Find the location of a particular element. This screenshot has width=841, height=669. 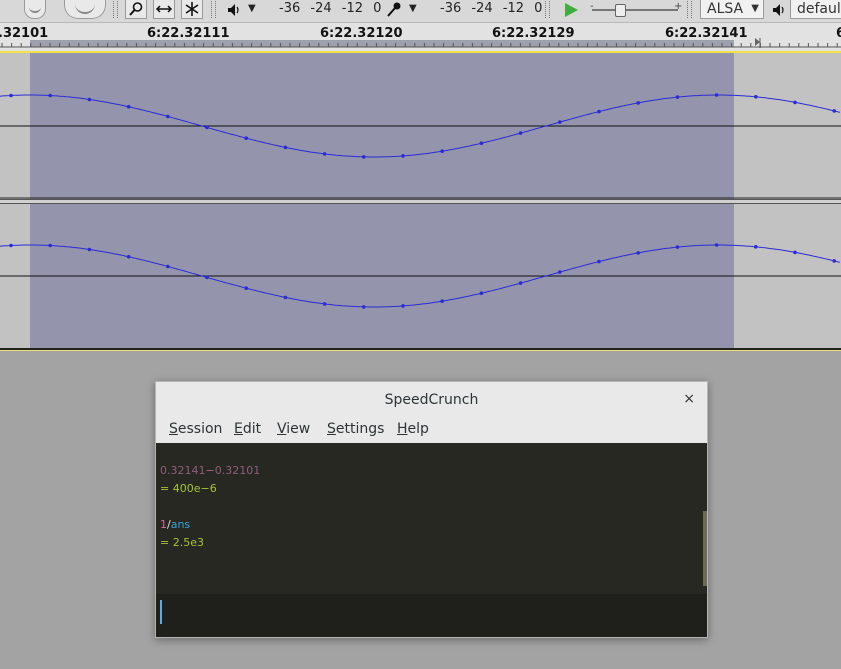

multi-tool-button is located at coordinates (192, 9).